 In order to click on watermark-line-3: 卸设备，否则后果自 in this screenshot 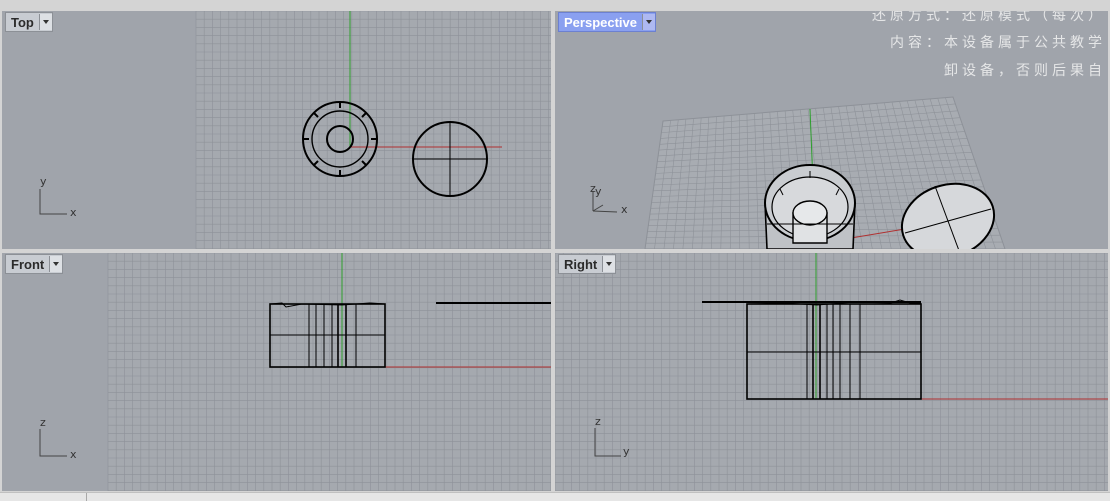, I will do `click(1025, 70)`.